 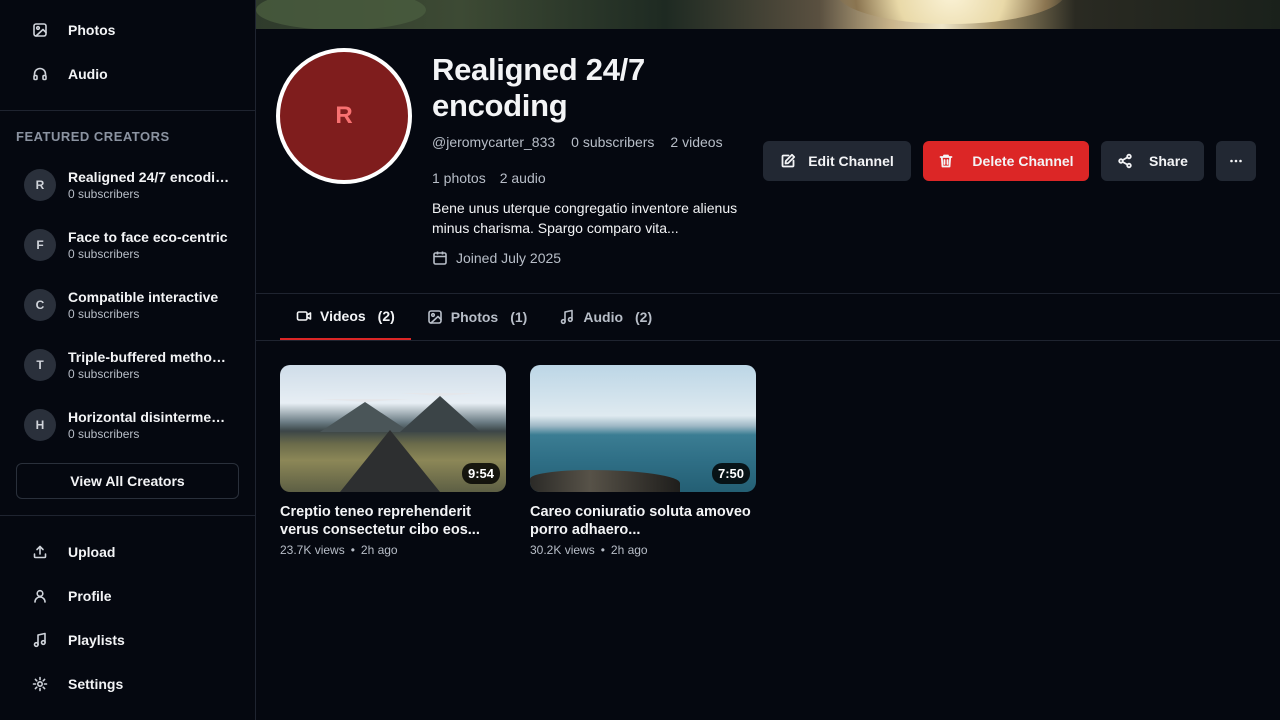 What do you see at coordinates (92, 30) in the screenshot?
I see `sidebar-item-label: Photos` at bounding box center [92, 30].